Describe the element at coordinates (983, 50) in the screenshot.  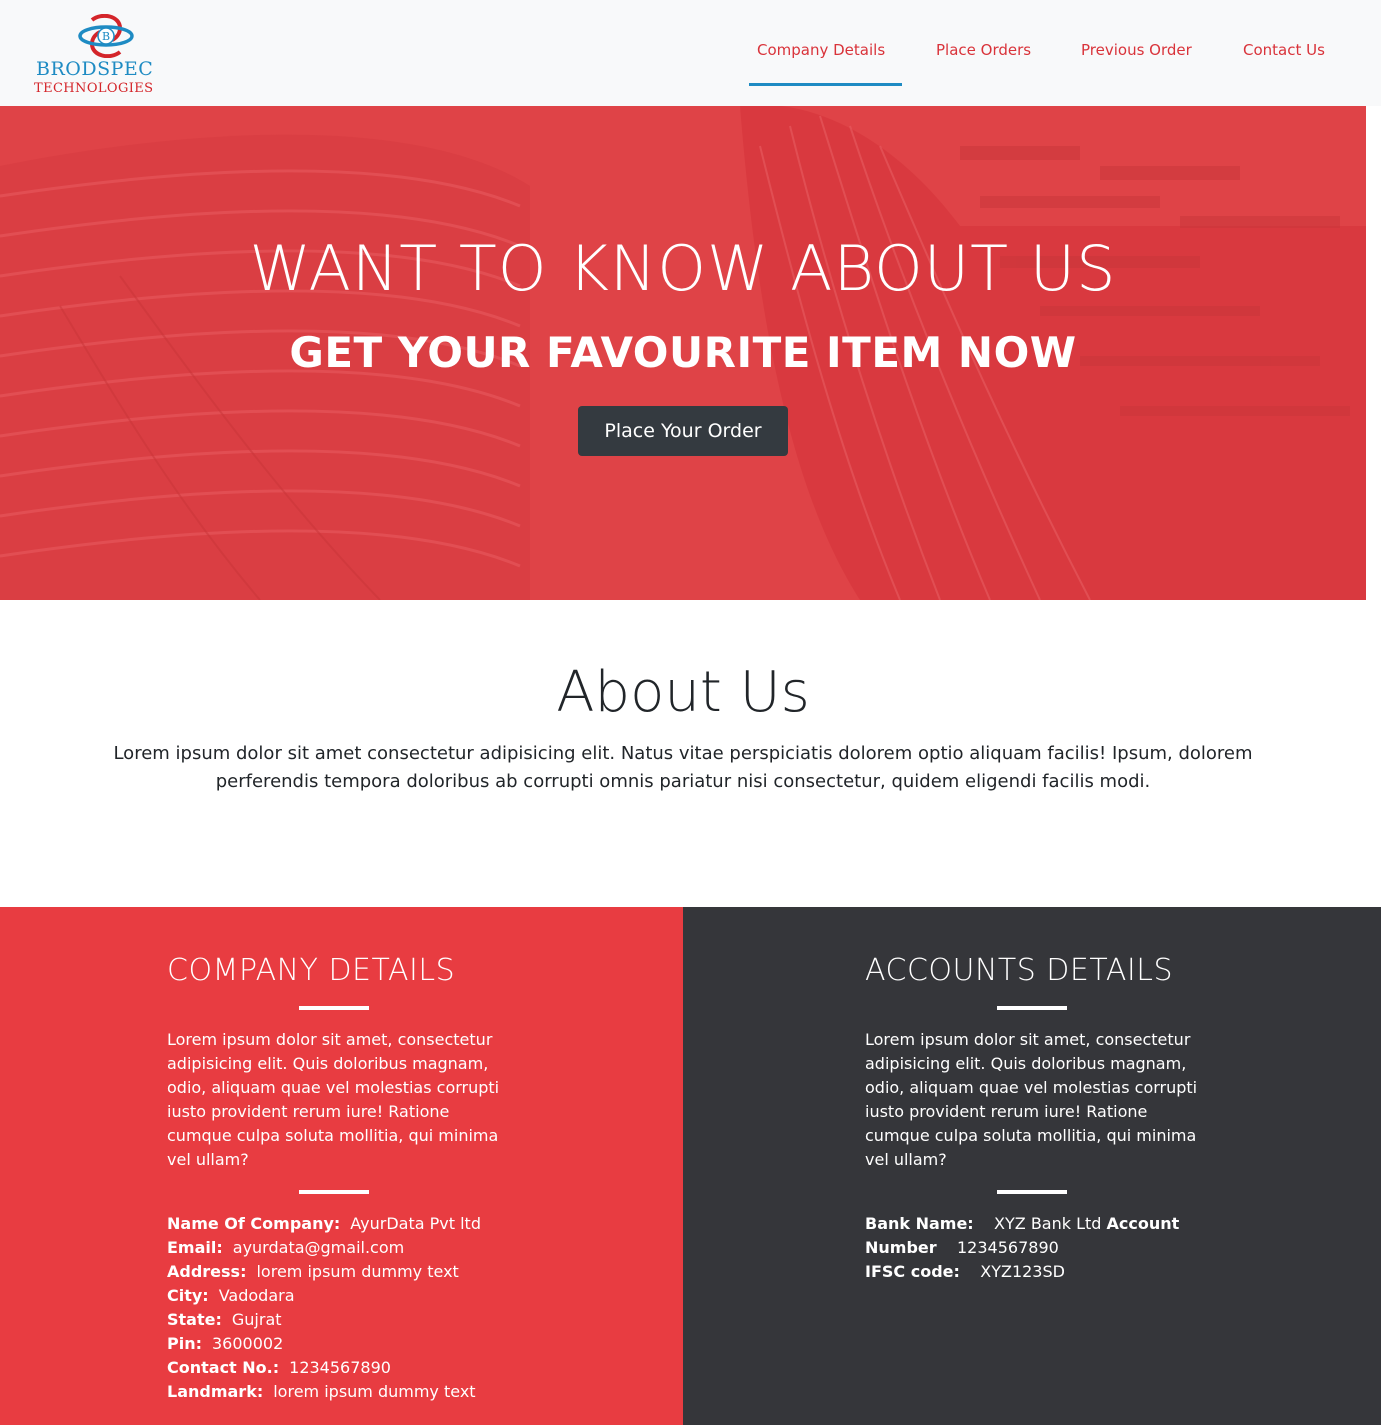
I see `nav-place-orders: Place Orders` at that location.